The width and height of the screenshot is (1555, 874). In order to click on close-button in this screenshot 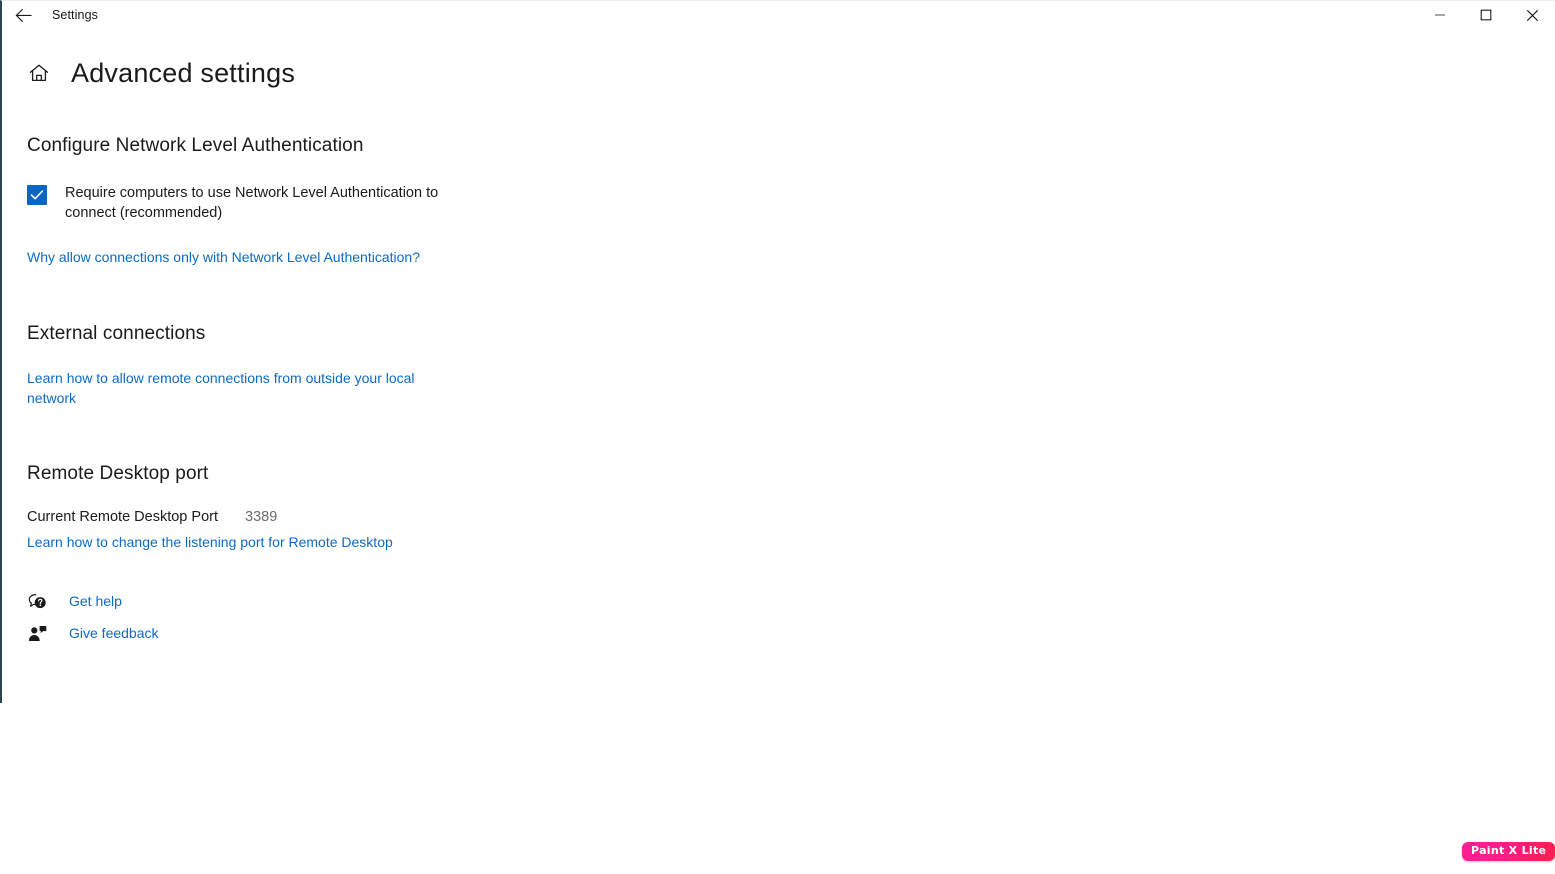, I will do `click(1532, 15)`.